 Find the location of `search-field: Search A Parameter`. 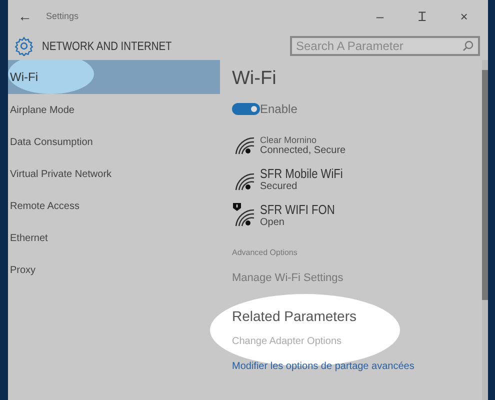

search-field: Search A Parameter is located at coordinates (385, 46).